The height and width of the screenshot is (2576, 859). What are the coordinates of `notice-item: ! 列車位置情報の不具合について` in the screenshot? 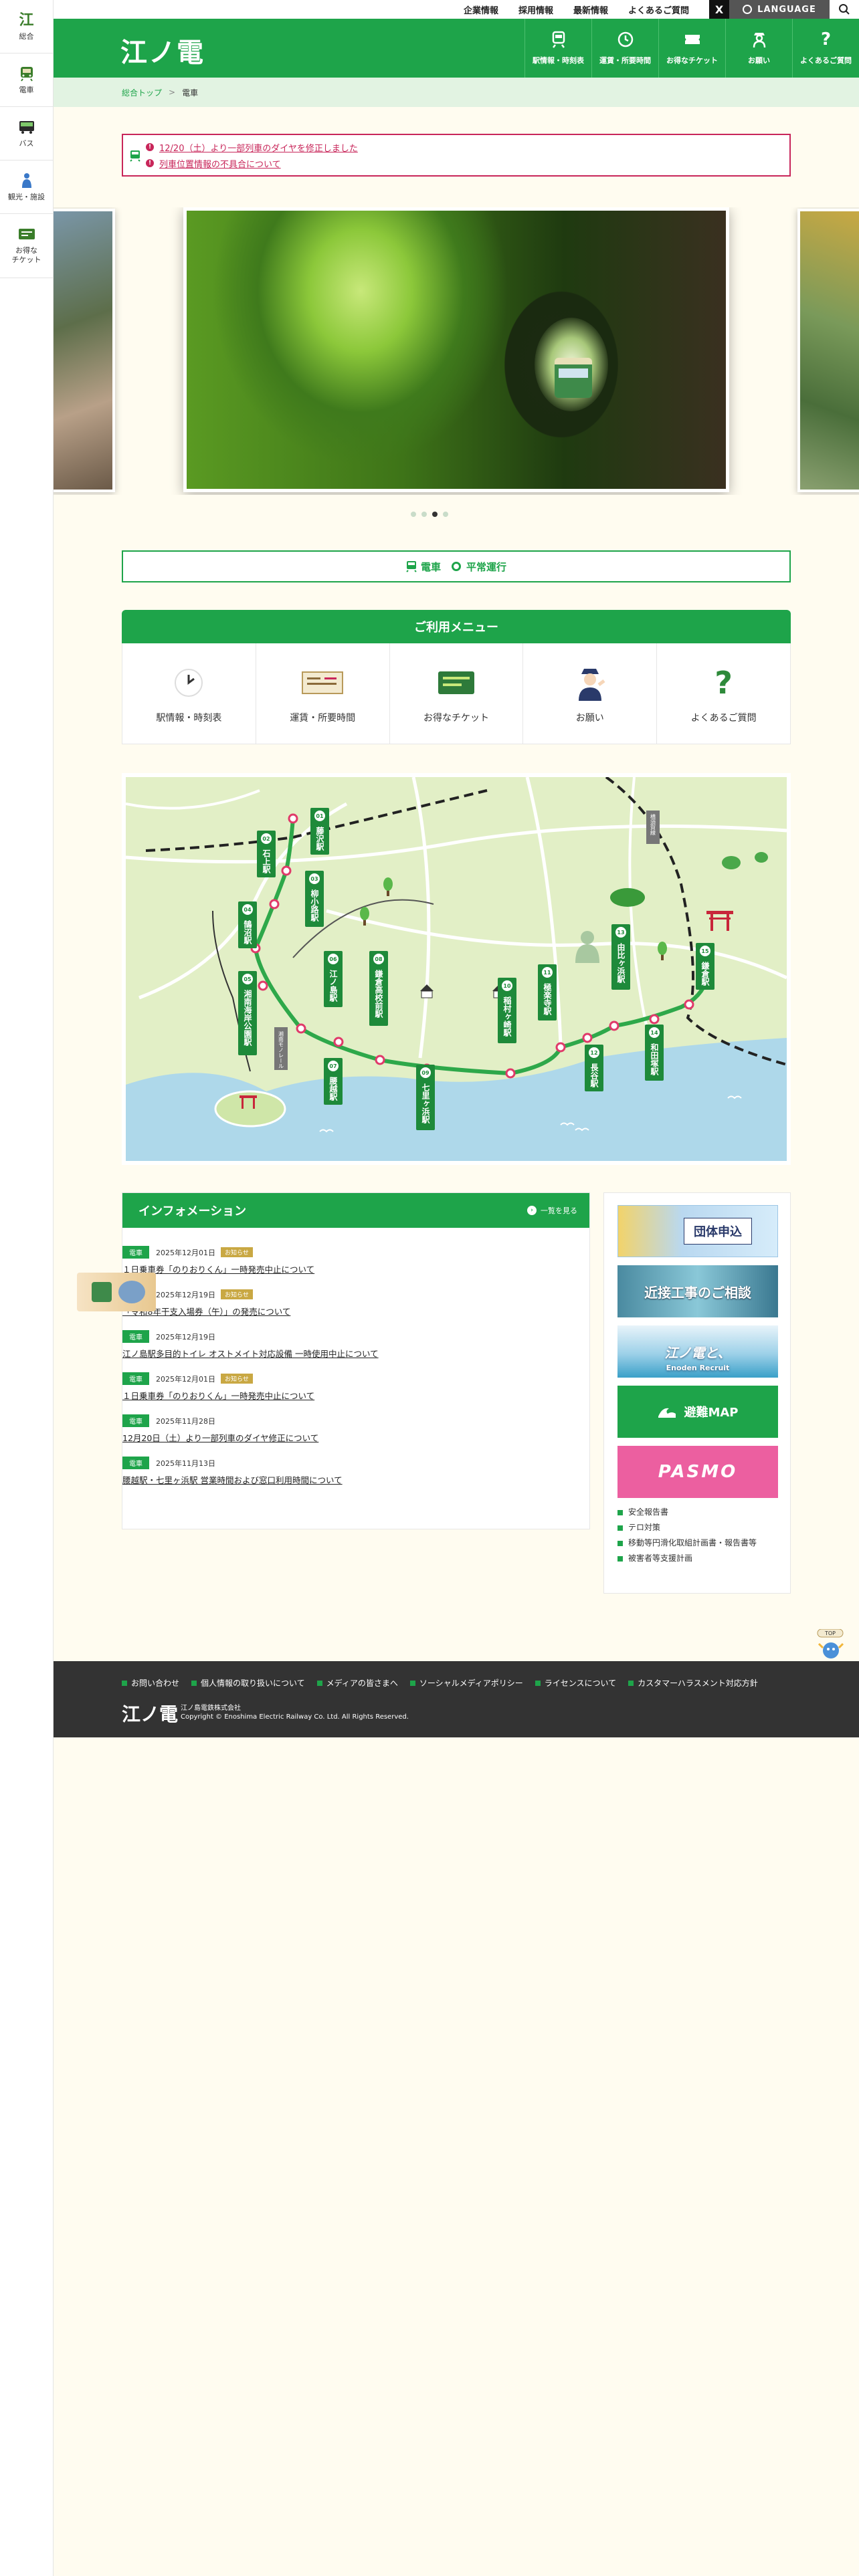 It's located at (465, 163).